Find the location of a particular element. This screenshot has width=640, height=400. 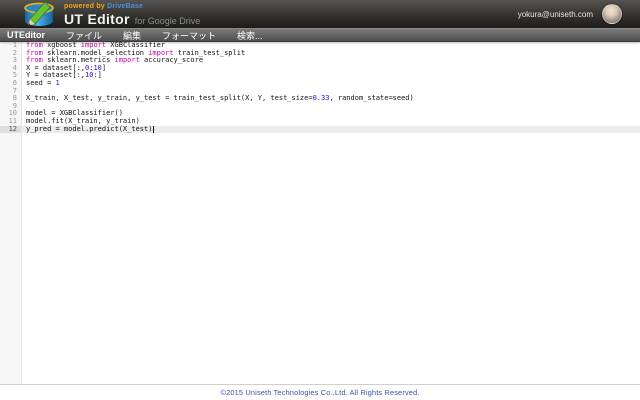

code-token: ] is located at coordinates (104, 67).